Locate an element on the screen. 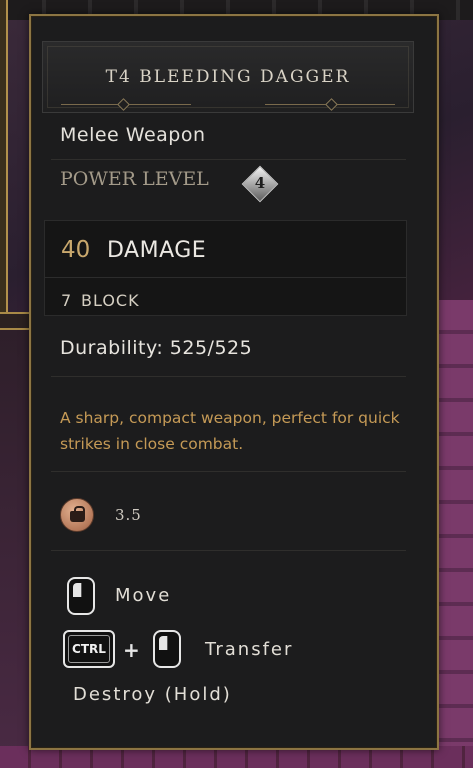 The image size is (473, 768). inventory-frame-edge is located at coordinates (4, 165).